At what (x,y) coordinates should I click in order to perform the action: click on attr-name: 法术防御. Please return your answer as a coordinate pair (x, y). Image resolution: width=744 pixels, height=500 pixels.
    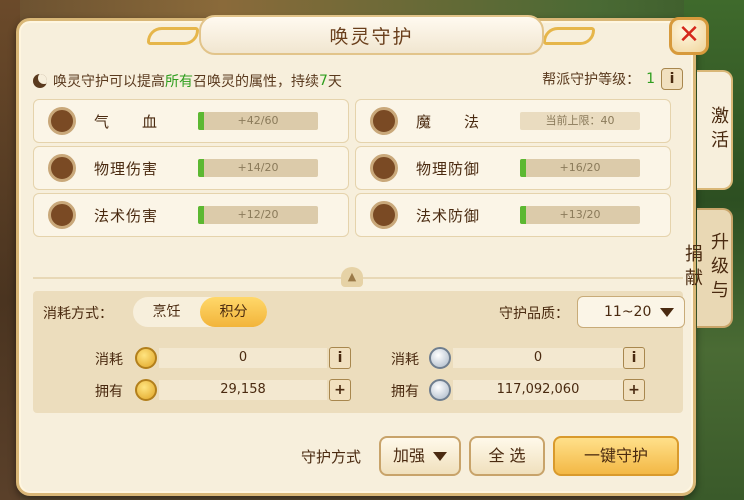
    Looking at the image, I should click on (448, 215).